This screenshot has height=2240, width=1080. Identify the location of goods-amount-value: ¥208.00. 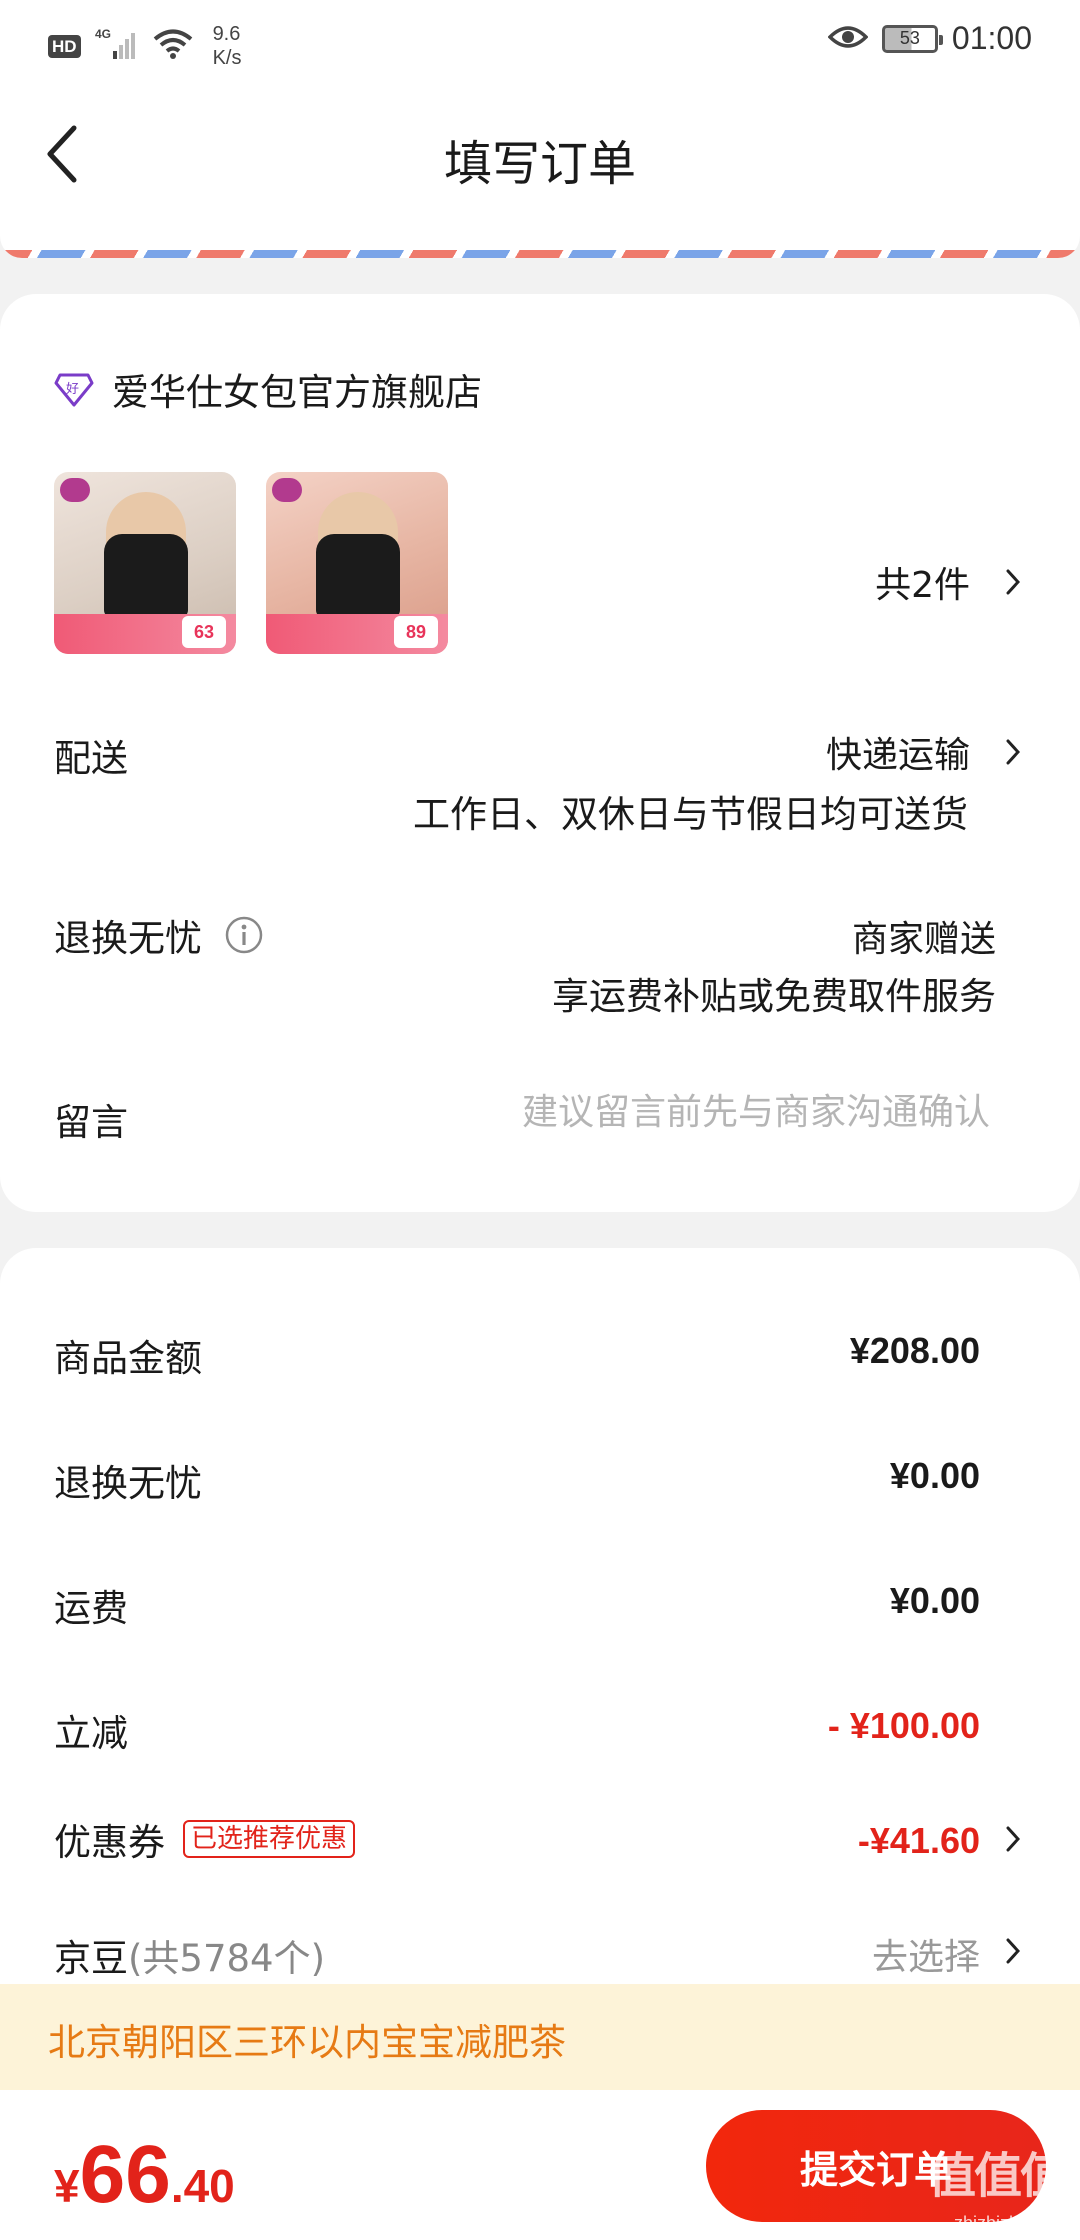
(914, 1350).